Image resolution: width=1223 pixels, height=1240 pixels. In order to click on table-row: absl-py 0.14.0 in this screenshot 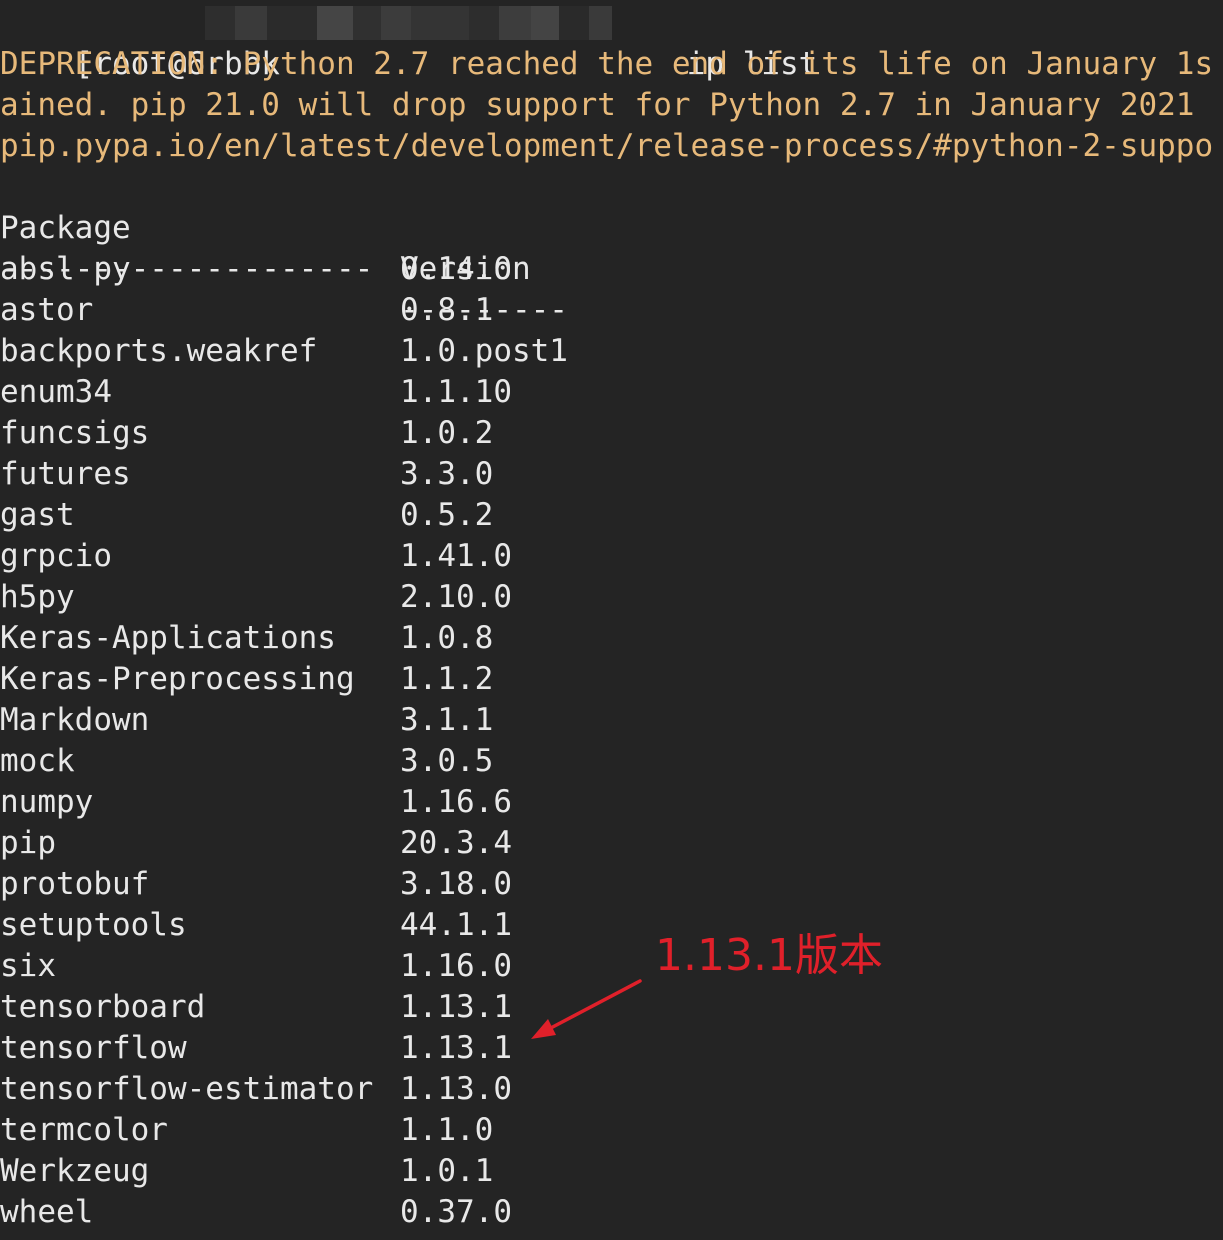, I will do `click(611, 269)`.